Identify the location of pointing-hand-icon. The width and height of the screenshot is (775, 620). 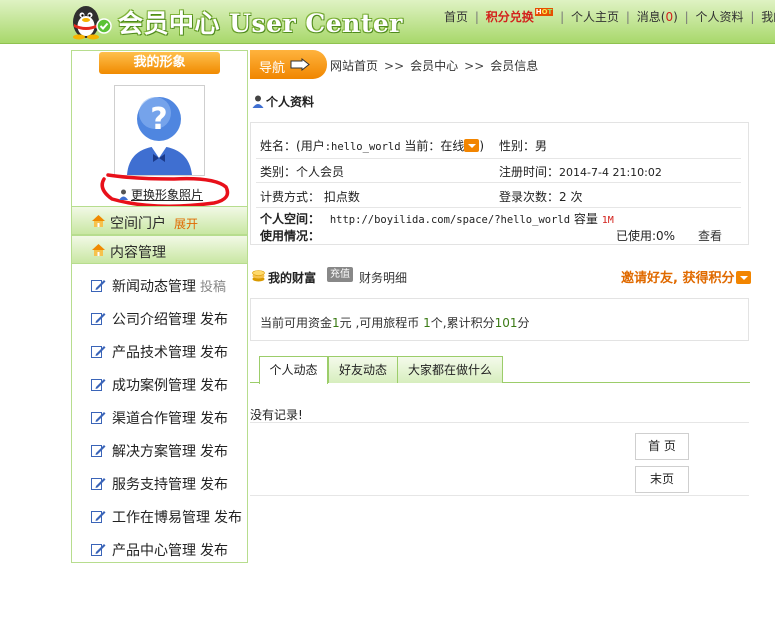
(300, 64).